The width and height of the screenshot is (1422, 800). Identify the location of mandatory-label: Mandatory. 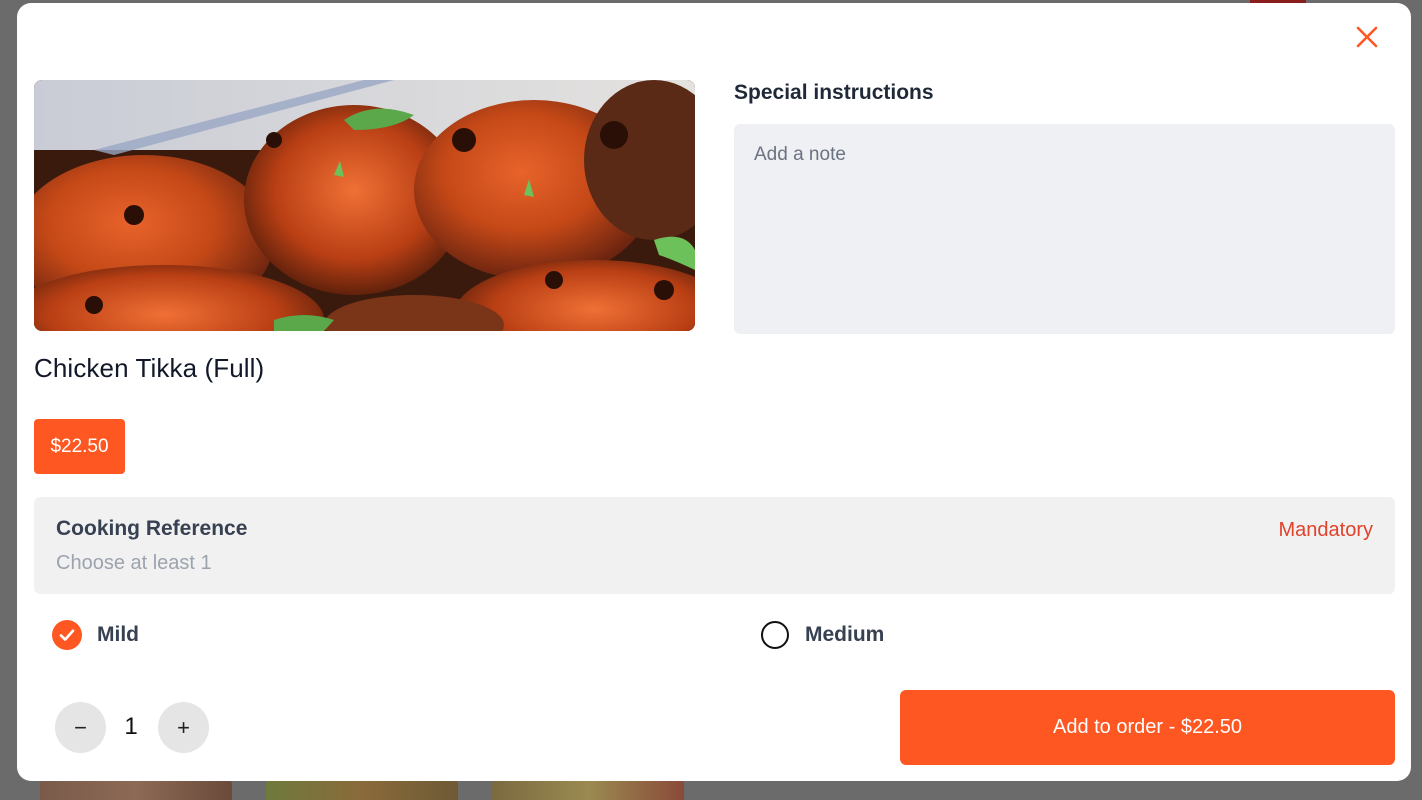
(1326, 530).